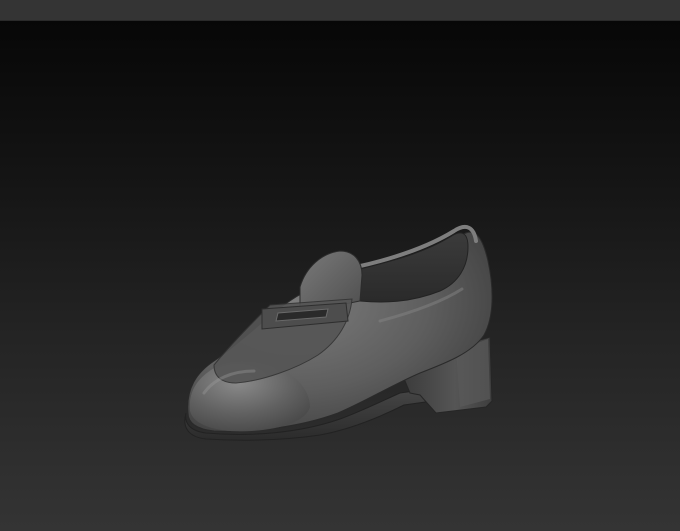 This screenshot has width=680, height=531. What do you see at coordinates (340, 10) in the screenshot?
I see `top-toolbar-strip` at bounding box center [340, 10].